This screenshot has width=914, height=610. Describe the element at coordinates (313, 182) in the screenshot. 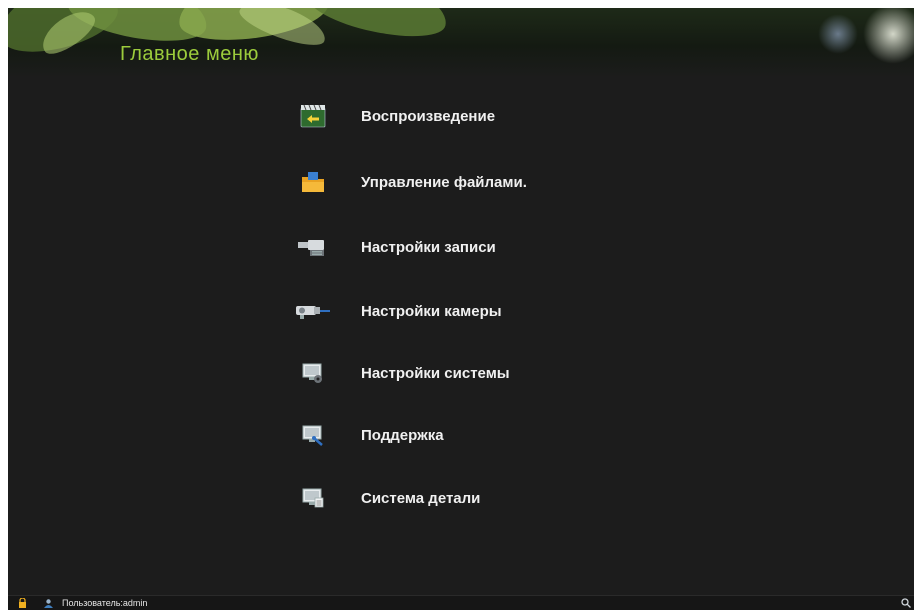

I see `folder-icon` at that location.